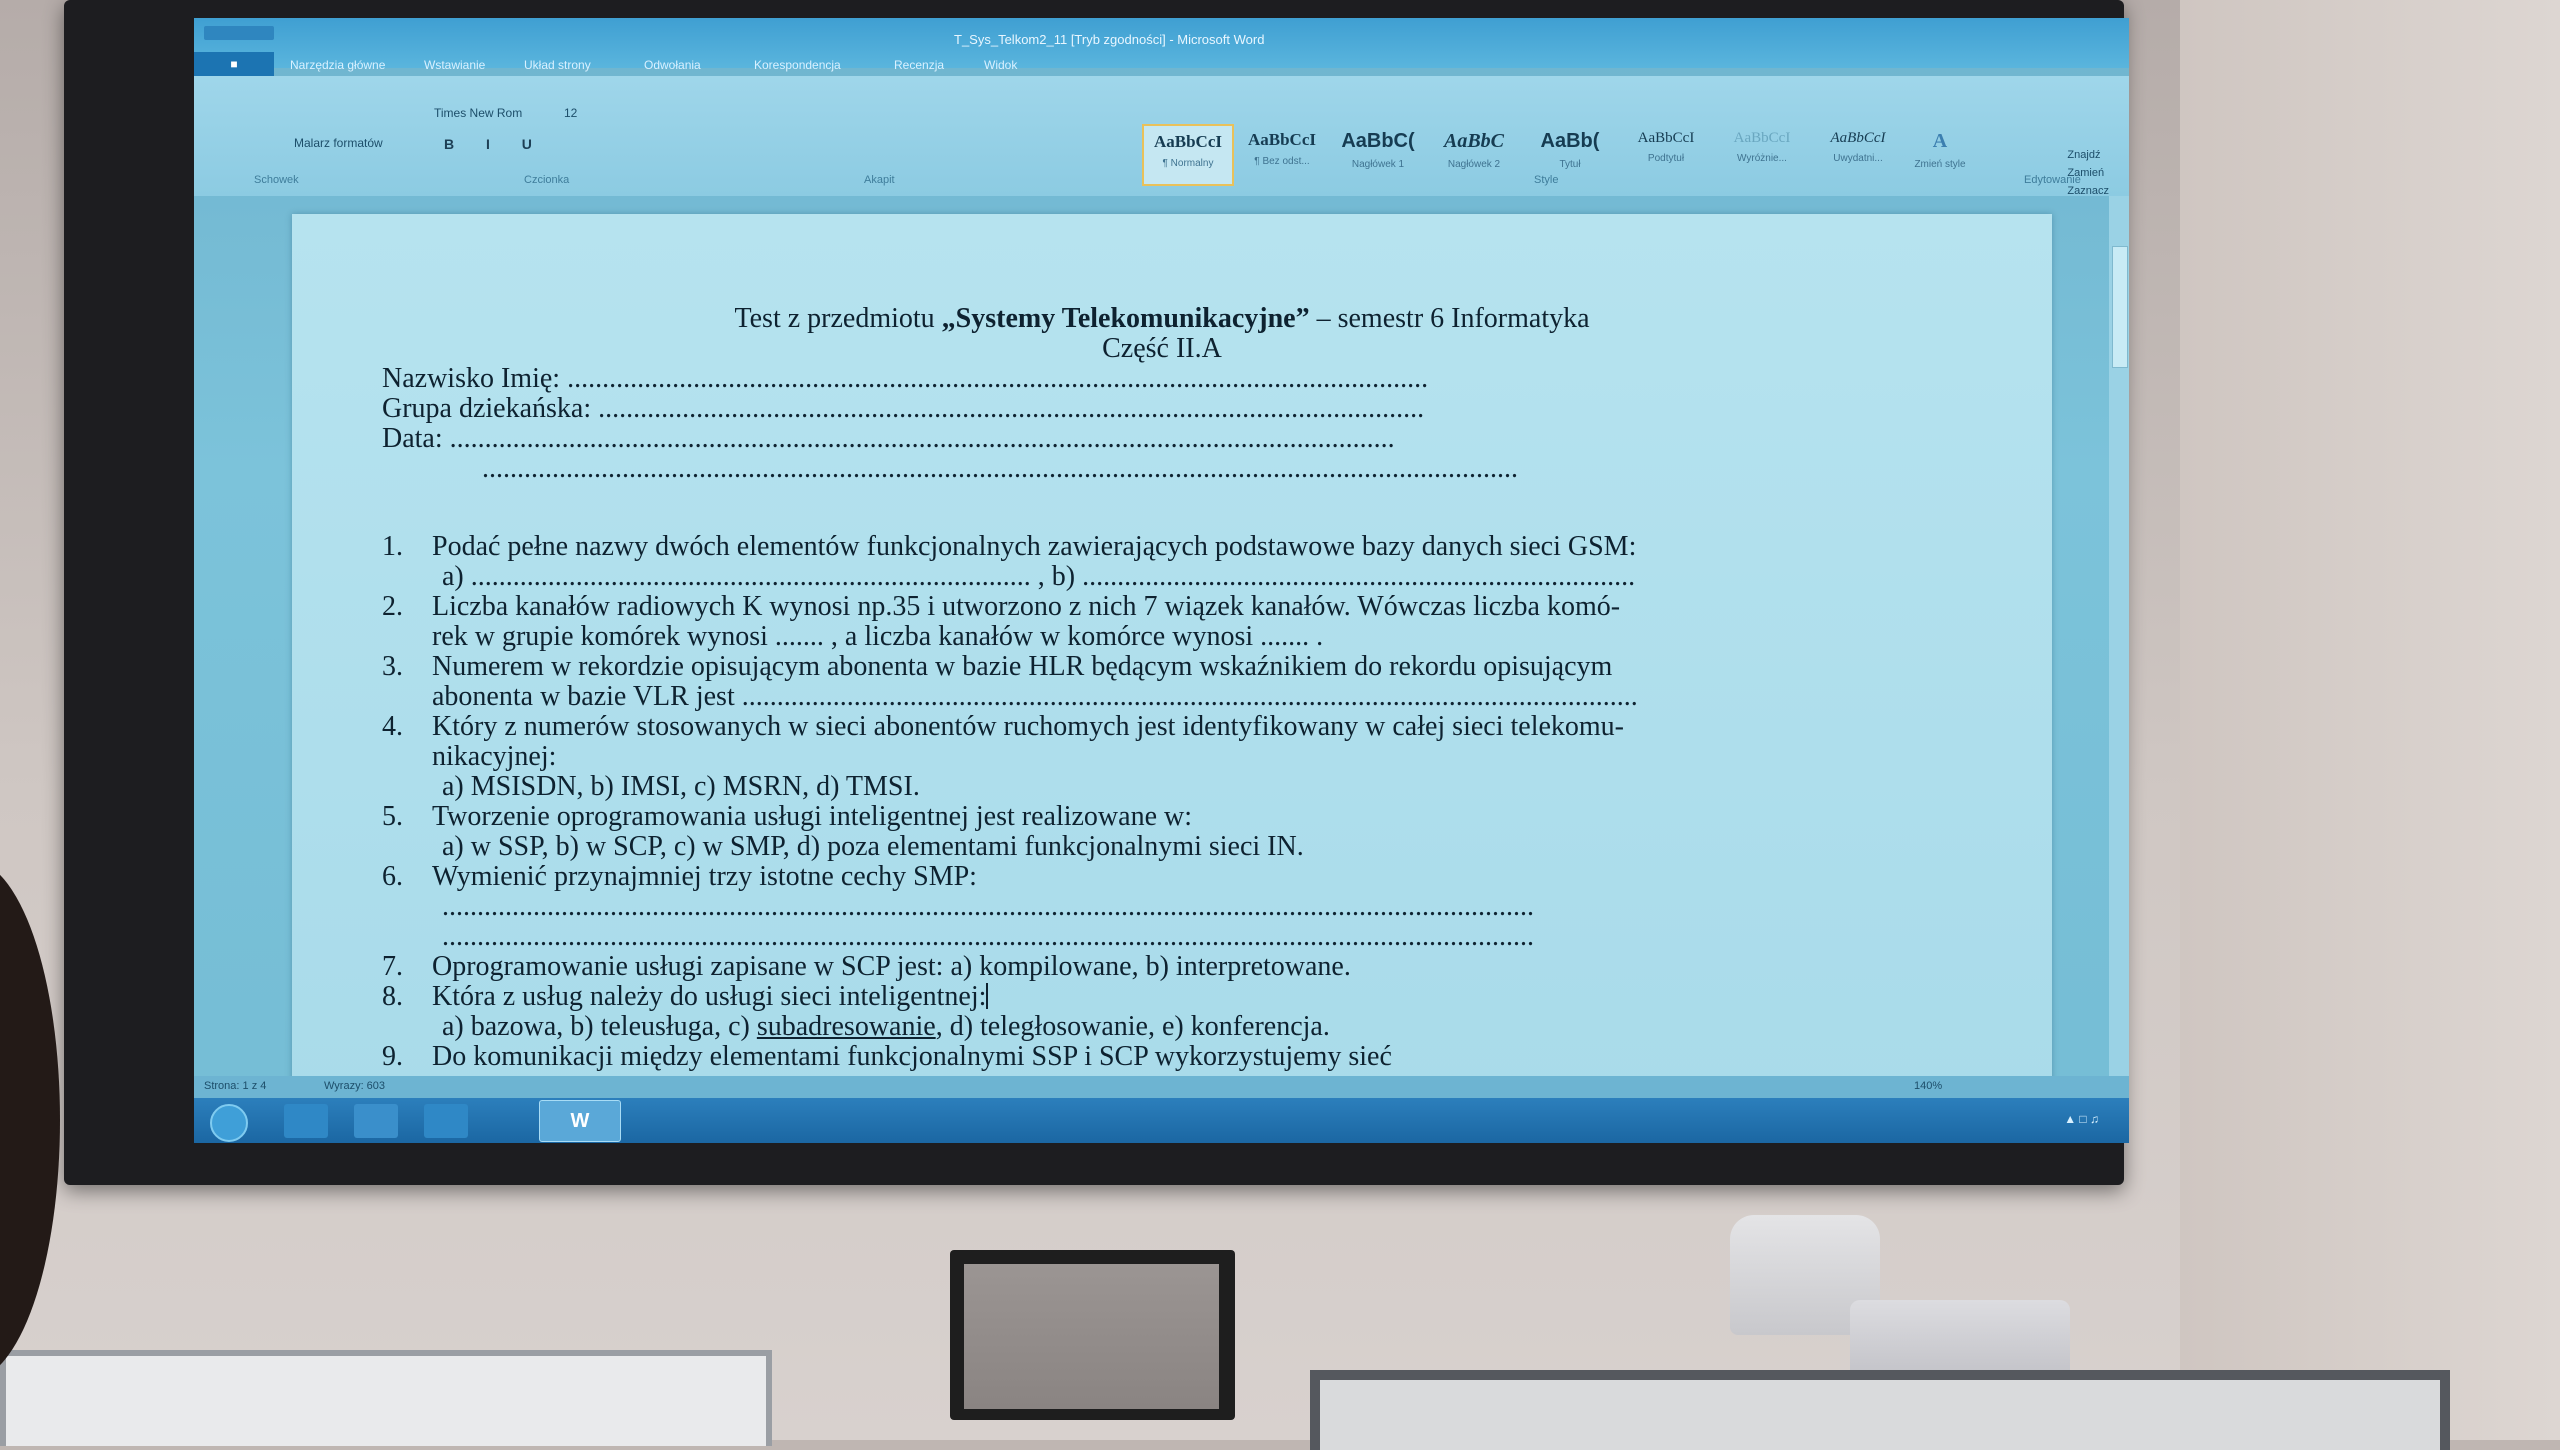  What do you see at coordinates (580, 1121) in the screenshot?
I see `word-taskbar-button: W` at bounding box center [580, 1121].